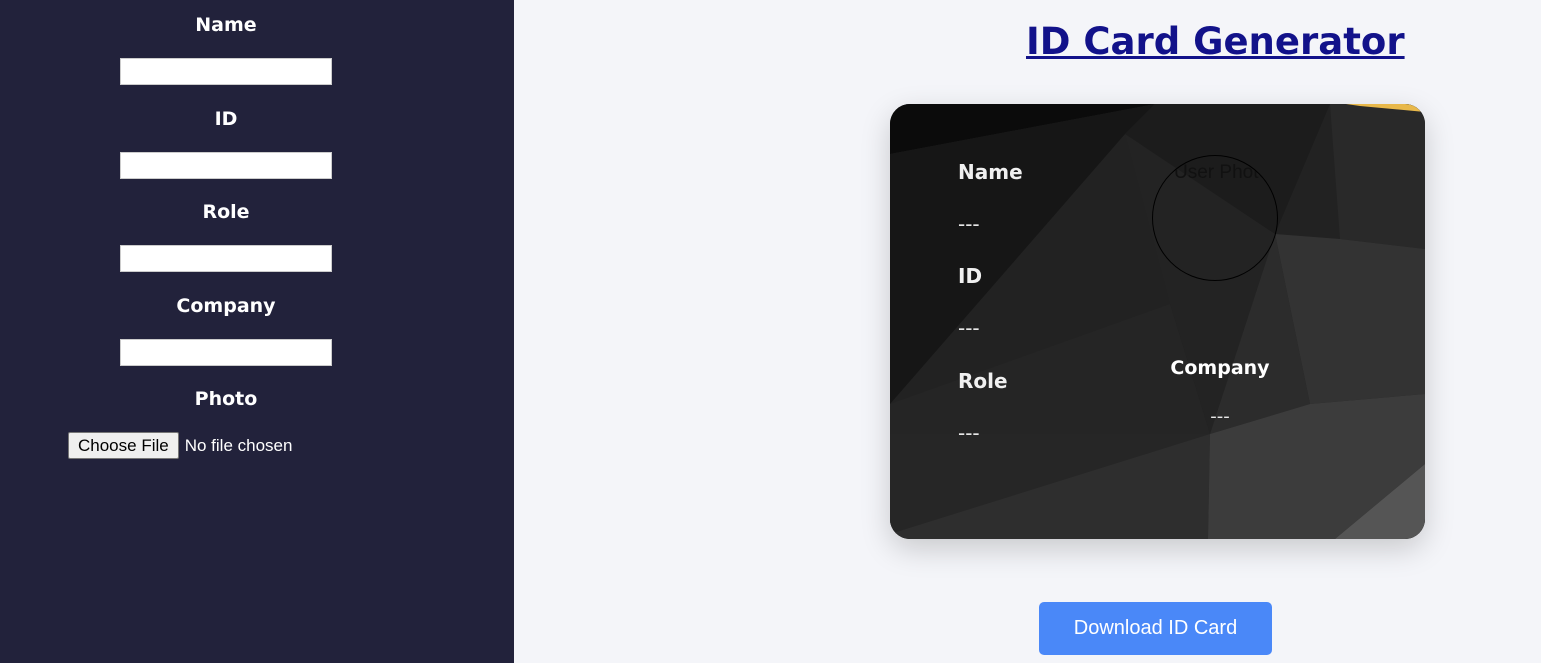  I want to click on download-id-card-button: Download ID Card, so click(1155, 628).